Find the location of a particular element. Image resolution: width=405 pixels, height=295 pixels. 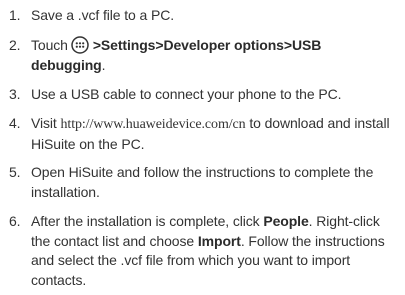

step-number: 6. is located at coordinates (15, 221).